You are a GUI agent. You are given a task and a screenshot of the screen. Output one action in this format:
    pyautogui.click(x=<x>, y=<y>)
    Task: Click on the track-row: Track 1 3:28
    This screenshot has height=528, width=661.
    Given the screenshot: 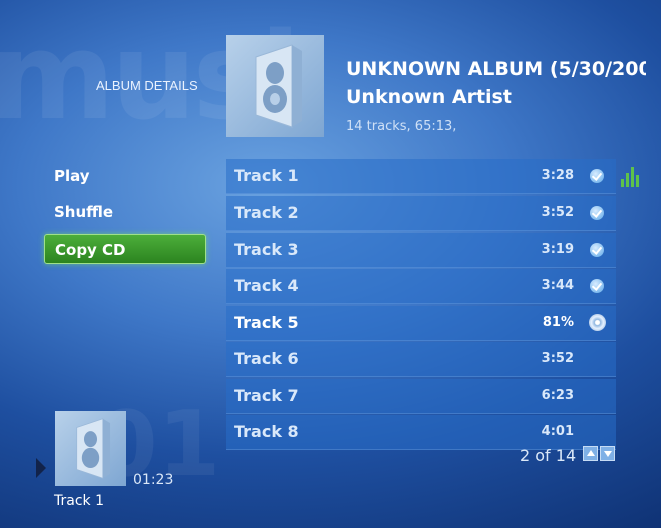 What is the action you would take?
    pyautogui.click(x=421, y=176)
    